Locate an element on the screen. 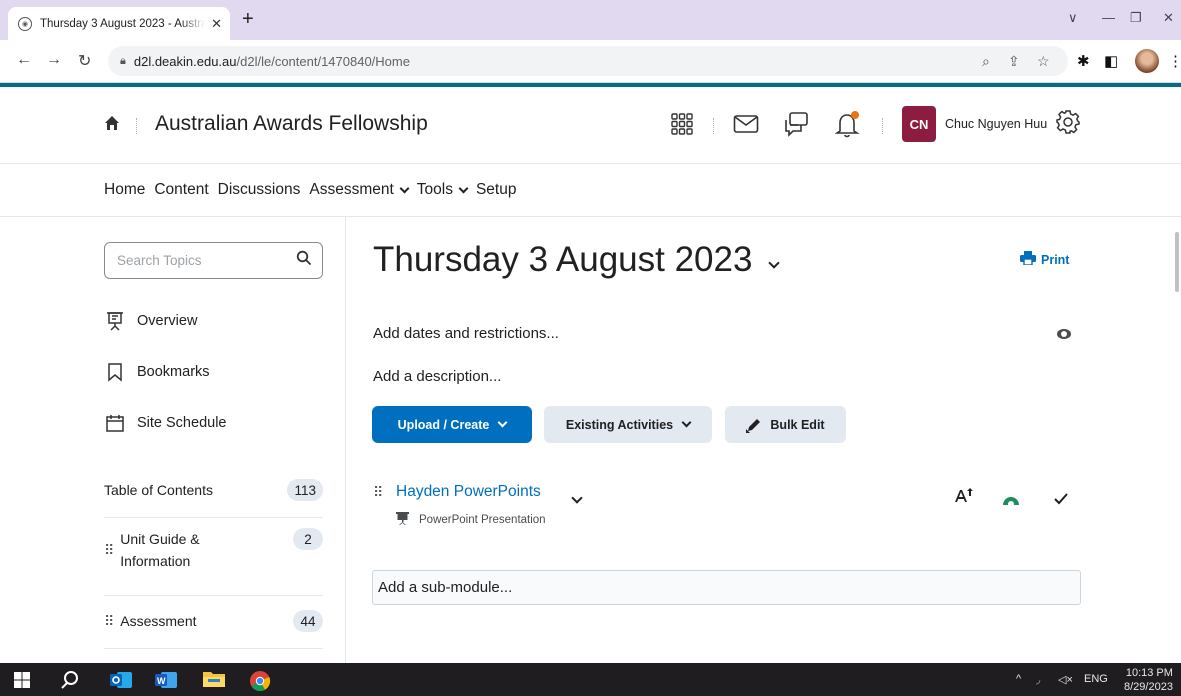  restore-icon: ❐ is located at coordinates (1136, 18).